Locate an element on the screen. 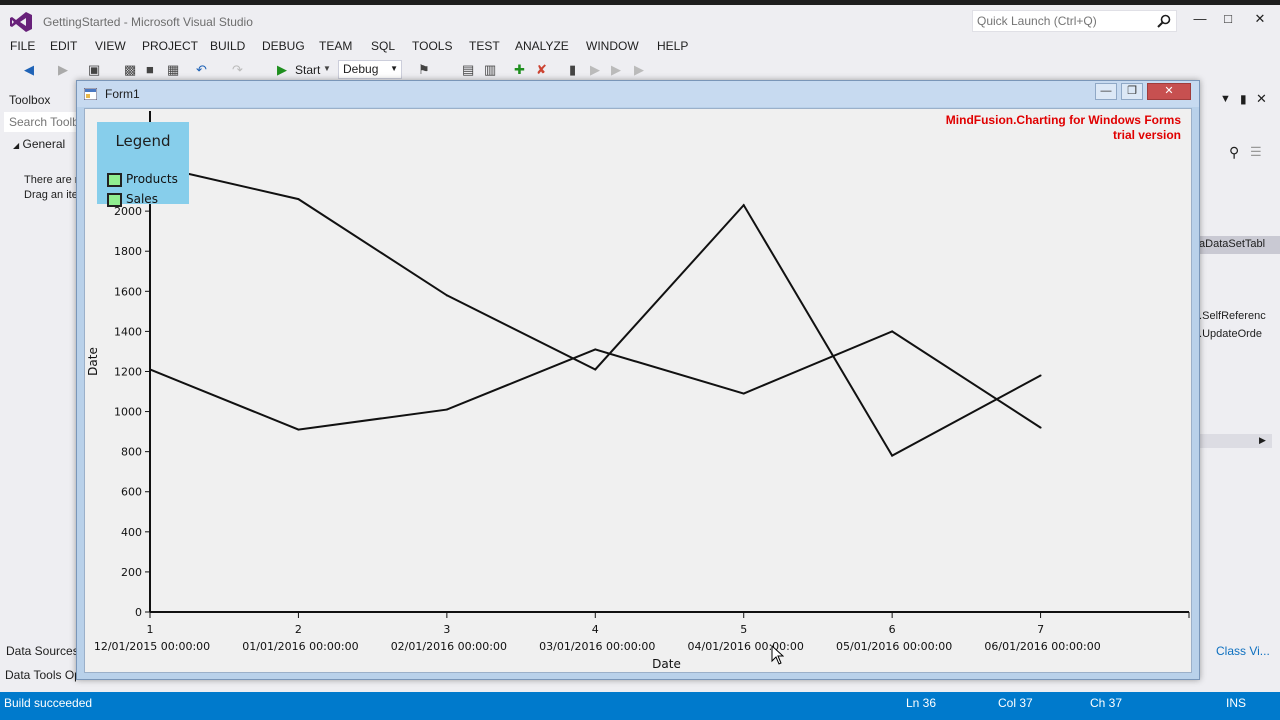  add-bookmark-icon: ✚ is located at coordinates (519, 70).